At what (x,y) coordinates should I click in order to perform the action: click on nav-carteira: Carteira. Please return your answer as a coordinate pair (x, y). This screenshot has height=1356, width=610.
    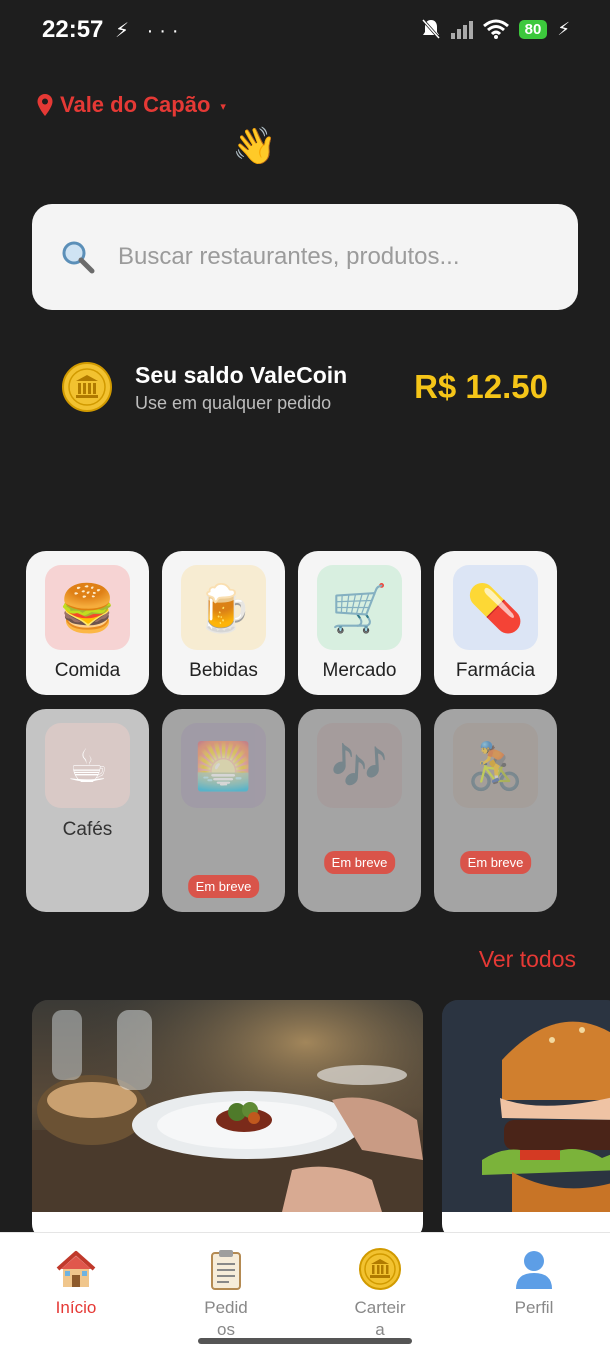
    Looking at the image, I should click on (380, 1294).